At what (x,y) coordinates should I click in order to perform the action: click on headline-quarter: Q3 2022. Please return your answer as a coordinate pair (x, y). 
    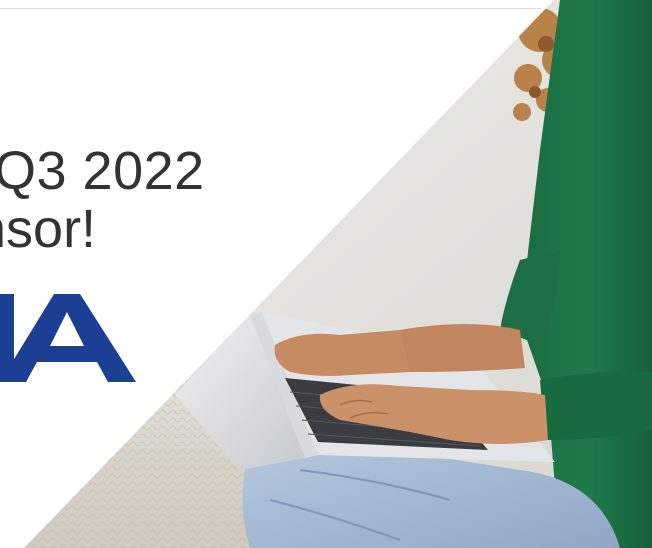
    Looking at the image, I should click on (102, 171).